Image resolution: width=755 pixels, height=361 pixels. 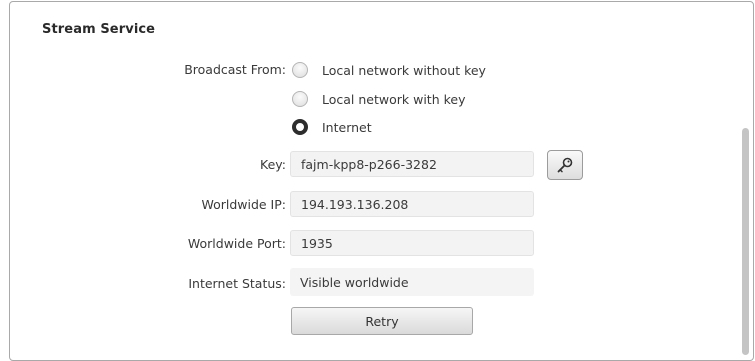 What do you see at coordinates (412, 282) in the screenshot?
I see `internet-status-value: Visible worldwide` at bounding box center [412, 282].